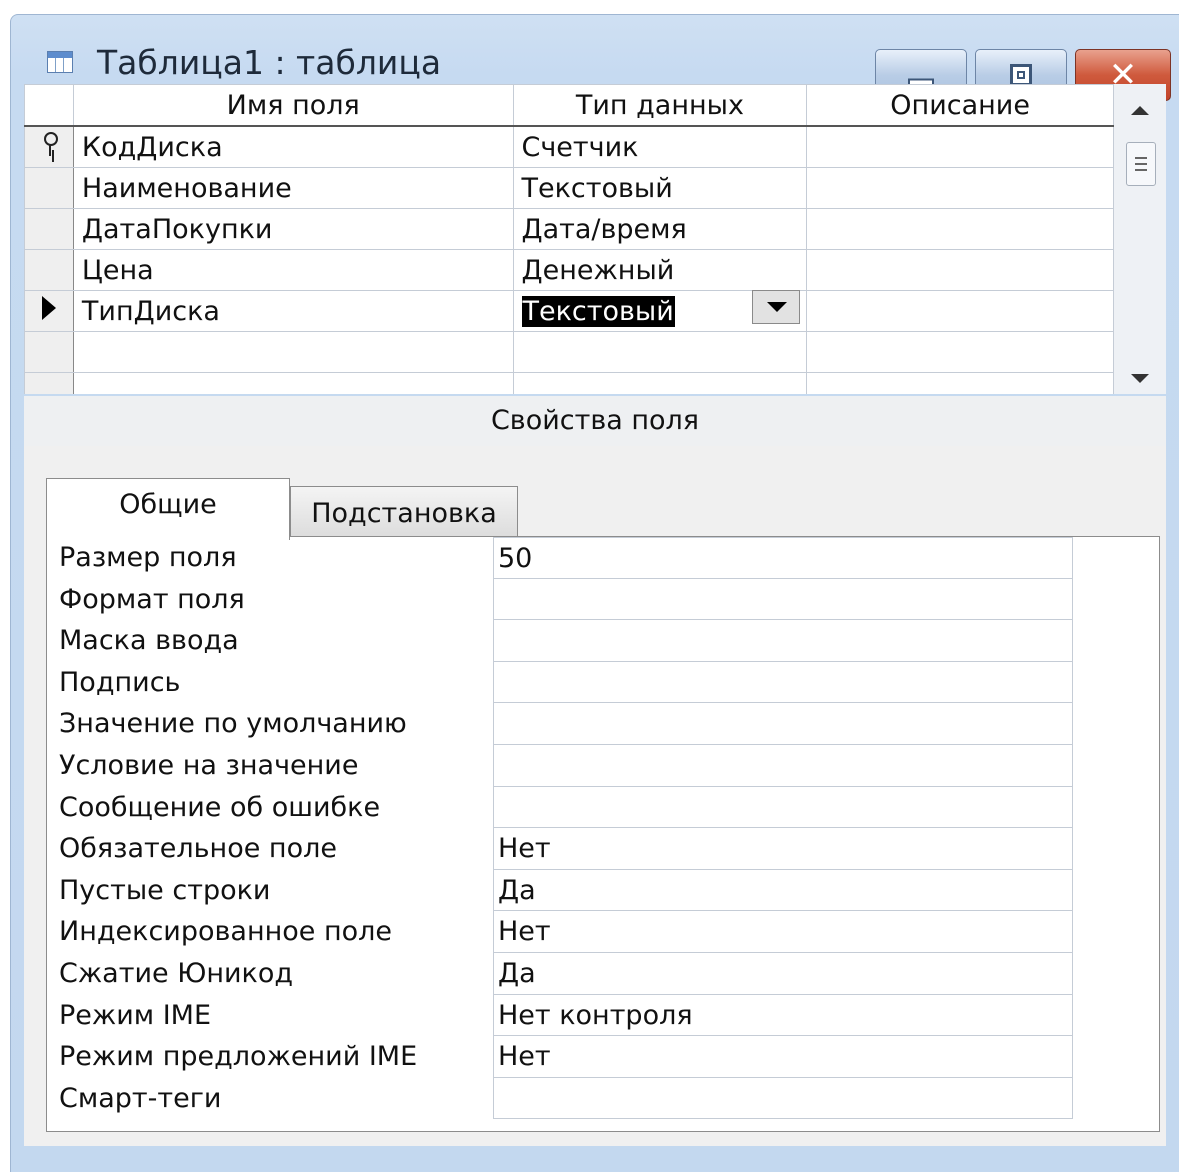 This screenshot has height=1172, width=1179. Describe the element at coordinates (1021, 75) in the screenshot. I see `restore-icon` at that location.